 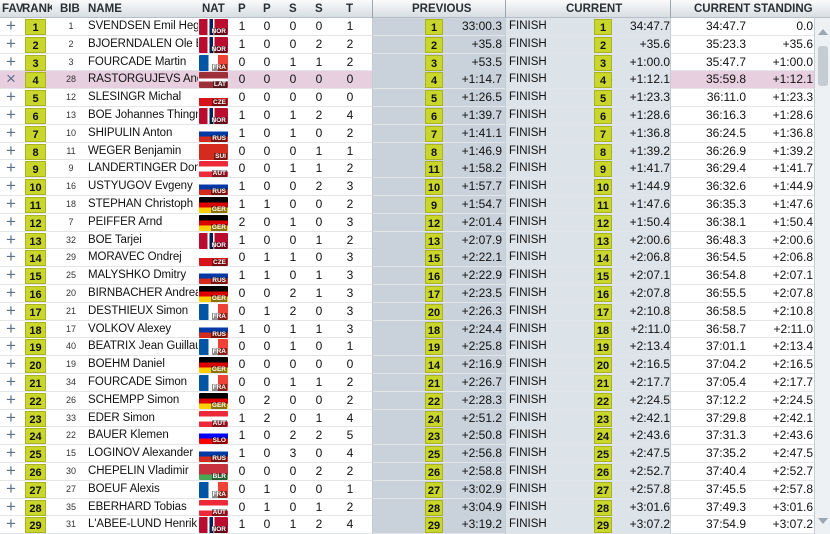 What do you see at coordinates (294, 9) in the screenshot?
I see `header-standing-1: S` at bounding box center [294, 9].